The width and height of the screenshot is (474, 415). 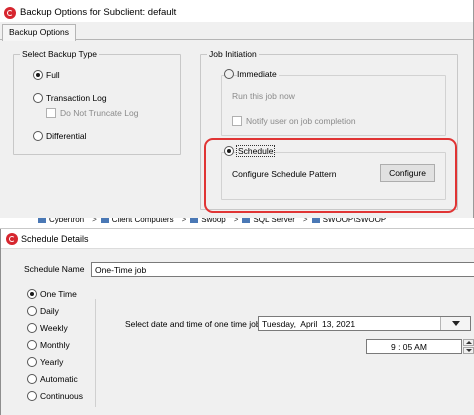 What do you see at coordinates (55, 345) in the screenshot?
I see `frequency-label: Monthly` at bounding box center [55, 345].